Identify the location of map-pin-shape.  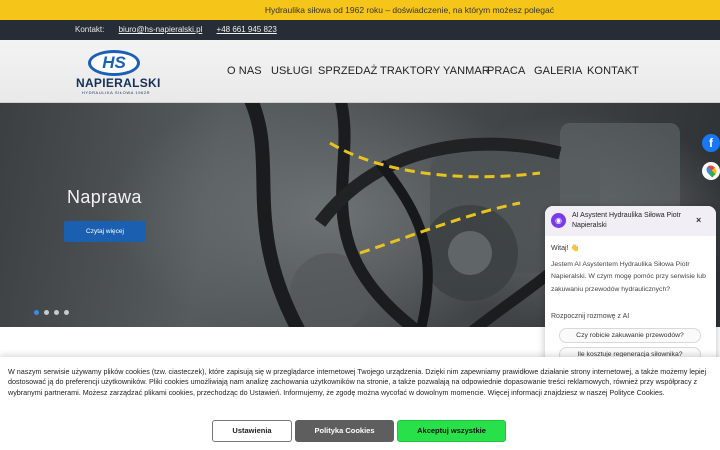
(711, 170).